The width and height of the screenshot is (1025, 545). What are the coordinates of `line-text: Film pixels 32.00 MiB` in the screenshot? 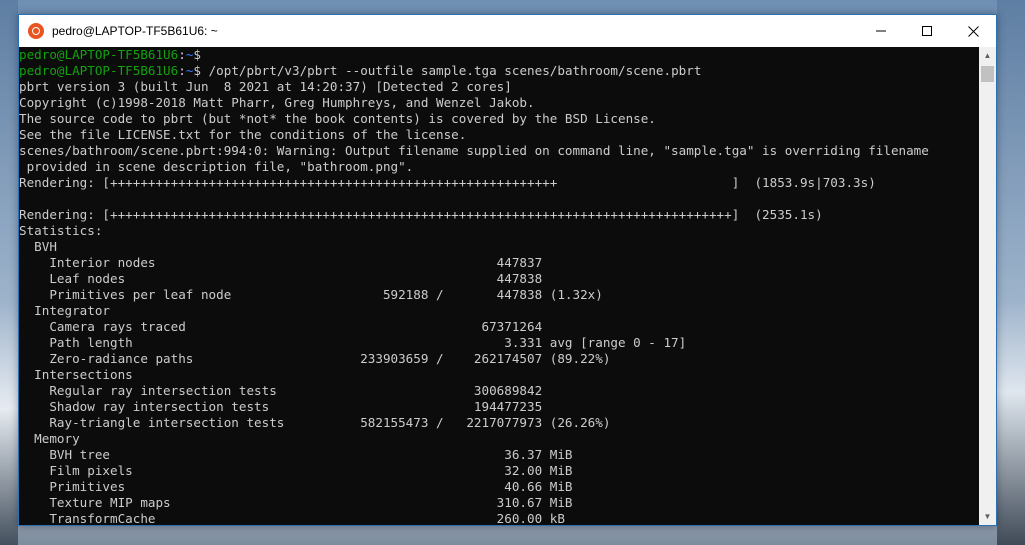 It's located at (296, 470).